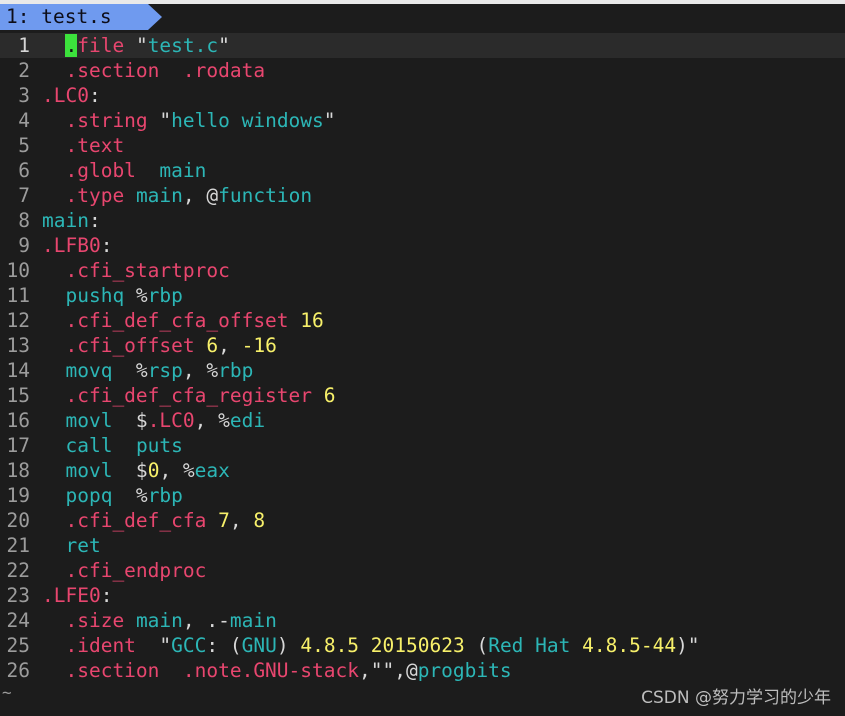 This screenshot has width=845, height=716. I want to click on code-line: 12 .cfi_def_cfa_offset 16, so click(422, 320).